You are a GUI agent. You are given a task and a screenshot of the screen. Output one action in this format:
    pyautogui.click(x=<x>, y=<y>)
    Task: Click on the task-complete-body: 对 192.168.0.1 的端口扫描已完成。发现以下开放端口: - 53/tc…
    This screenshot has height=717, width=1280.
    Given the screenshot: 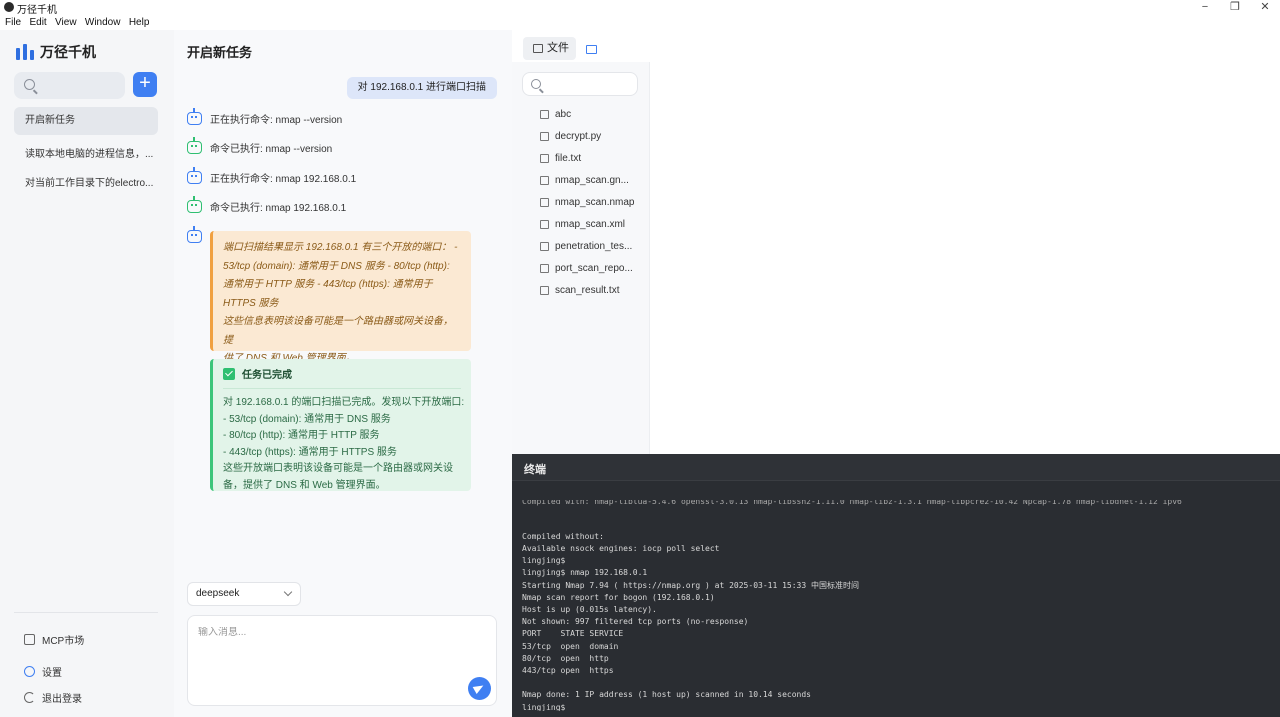 What is the action you would take?
    pyautogui.click(x=344, y=441)
    